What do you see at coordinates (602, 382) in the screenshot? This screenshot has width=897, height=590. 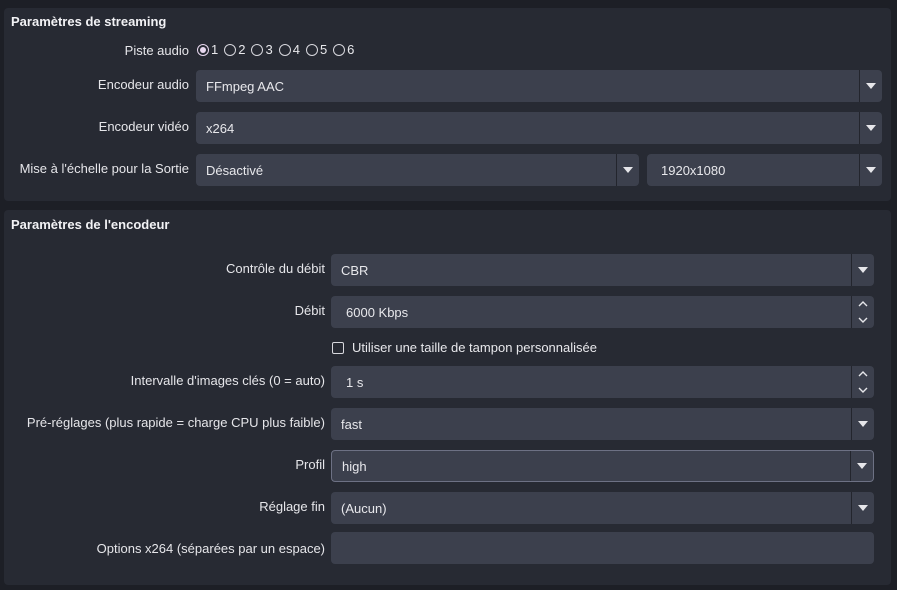 I see `keyframe-interval-spinbox: 1 s` at bounding box center [602, 382].